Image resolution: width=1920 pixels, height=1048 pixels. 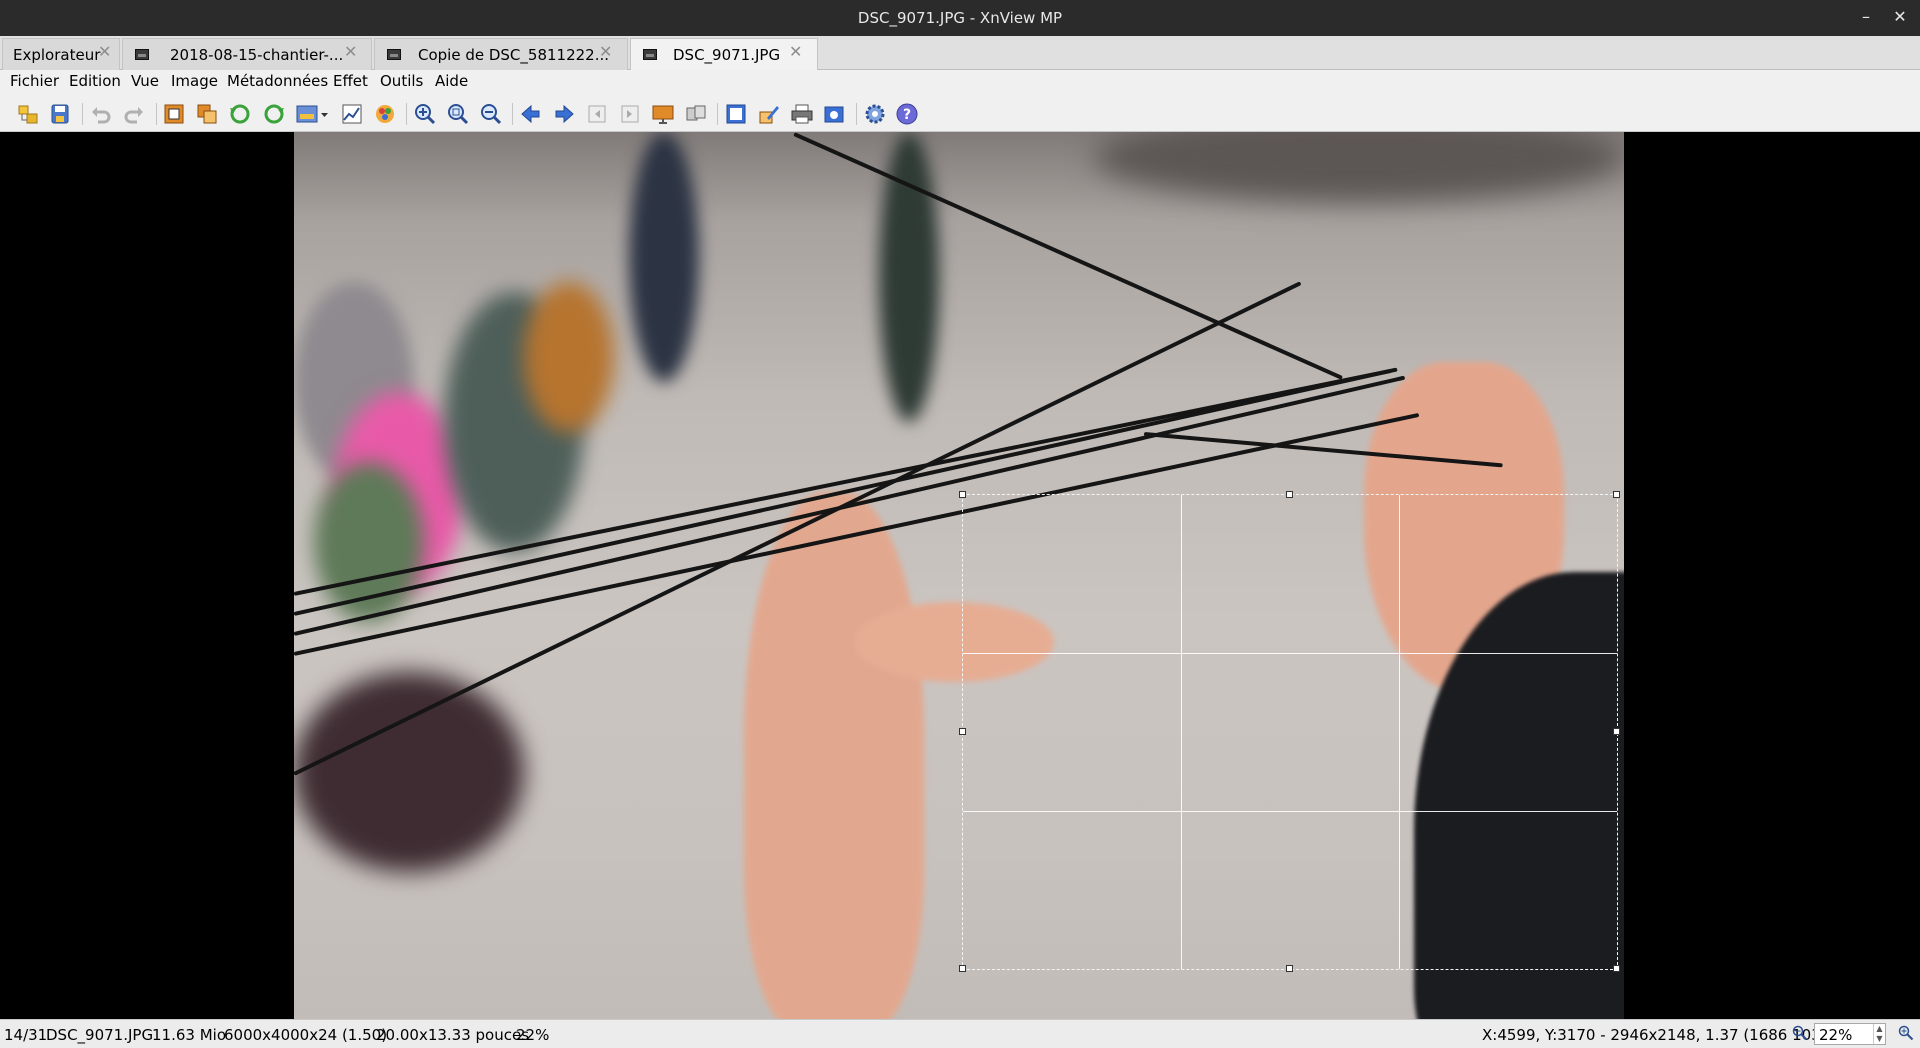 I want to click on hand-left, so click(x=834, y=755).